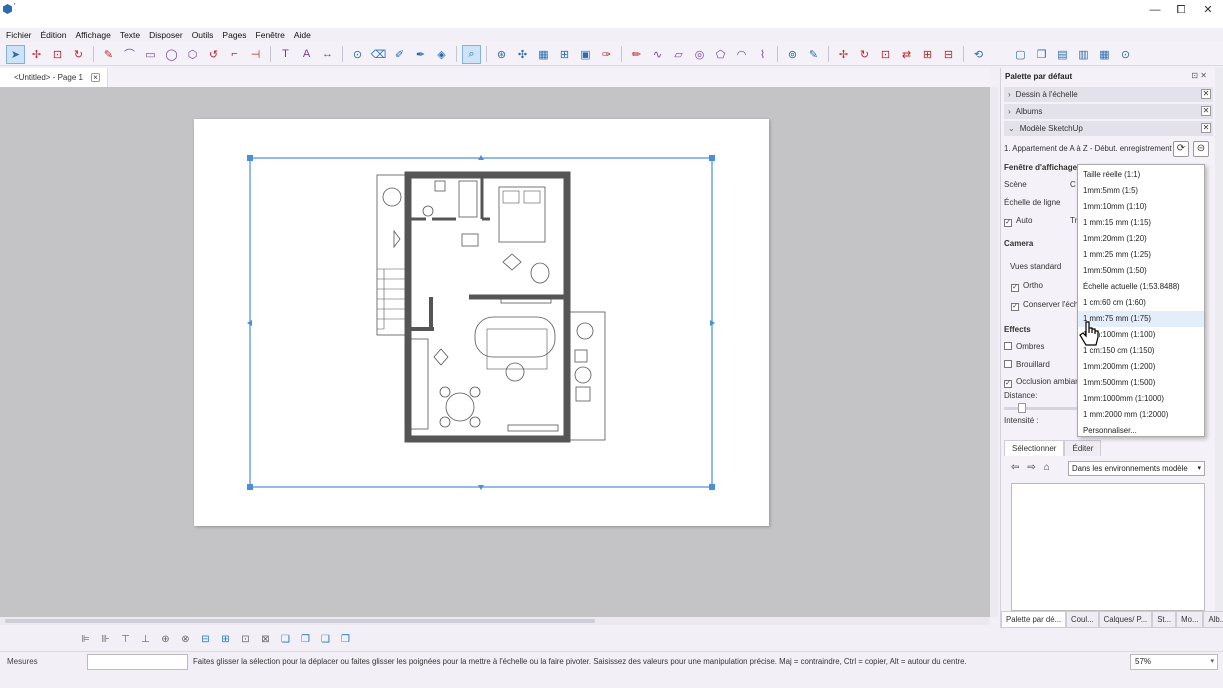 The height and width of the screenshot is (688, 1223). Describe the element at coordinates (225, 639) in the screenshot. I see `space-v-icon: ⊞` at that location.